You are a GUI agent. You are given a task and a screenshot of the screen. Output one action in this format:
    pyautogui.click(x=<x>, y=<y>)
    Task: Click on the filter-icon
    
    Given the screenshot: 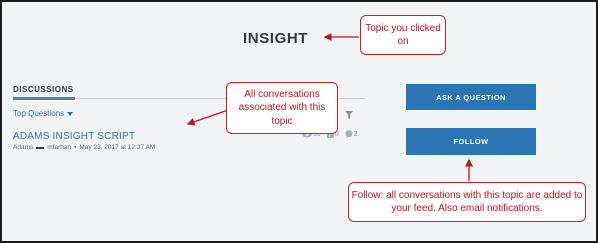 What is the action you would take?
    pyautogui.click(x=349, y=115)
    